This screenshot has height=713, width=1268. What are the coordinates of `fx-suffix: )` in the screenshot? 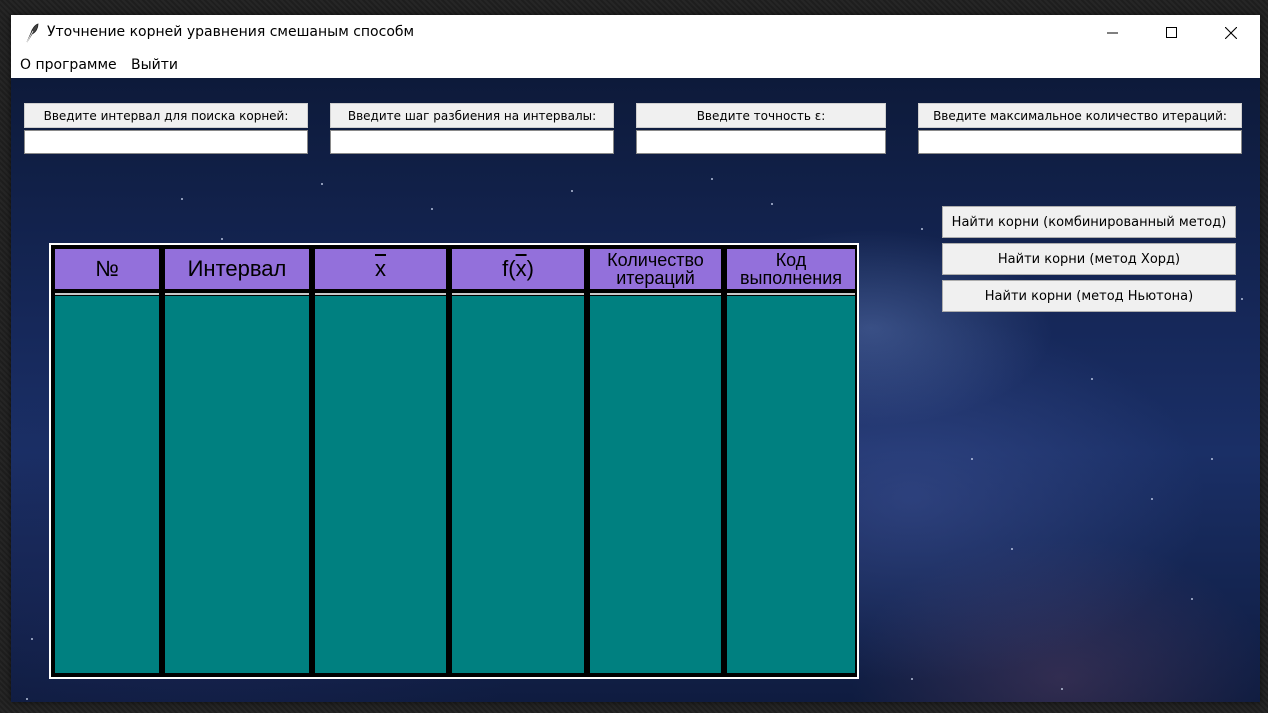 It's located at (530, 268).